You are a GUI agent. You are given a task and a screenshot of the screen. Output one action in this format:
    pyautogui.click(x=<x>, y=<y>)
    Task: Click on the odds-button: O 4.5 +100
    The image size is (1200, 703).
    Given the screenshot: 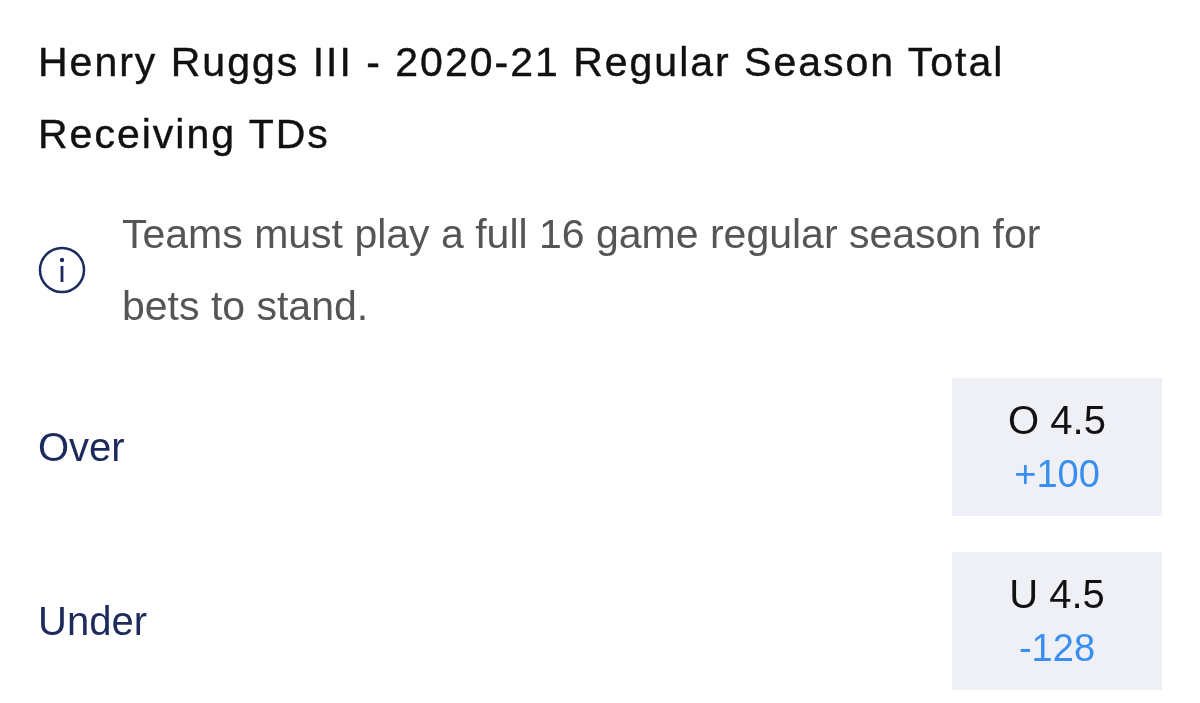 What is the action you would take?
    pyautogui.click(x=1057, y=447)
    